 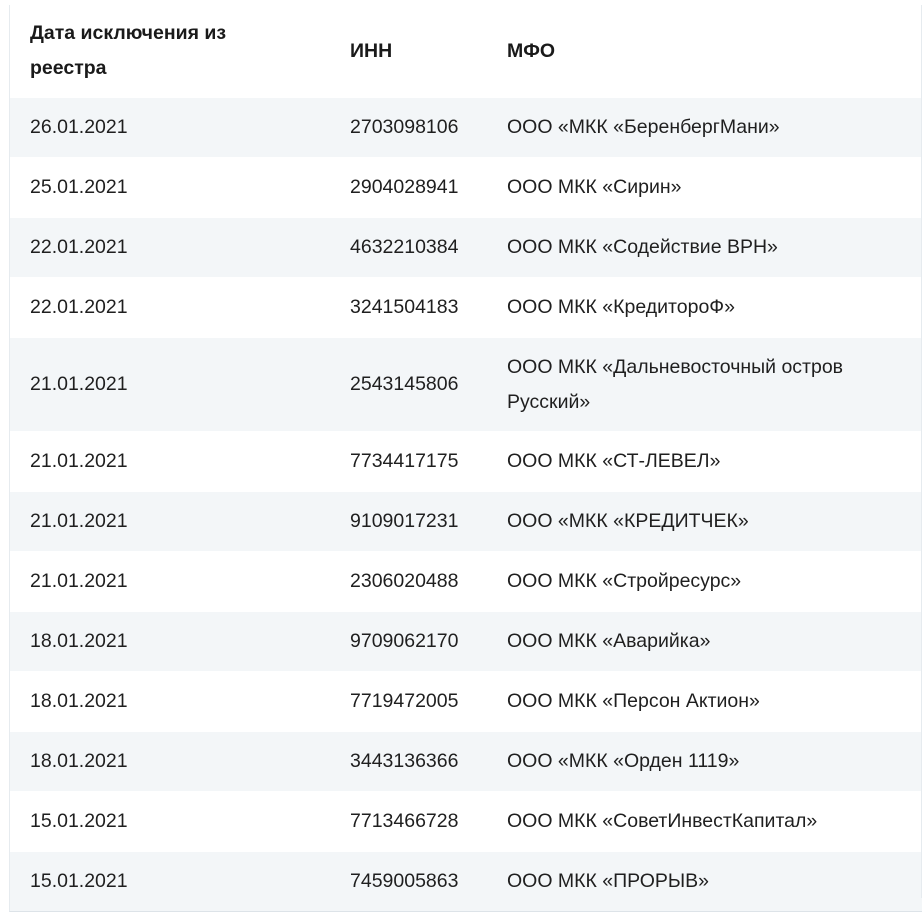 I want to click on table-row: 21.01.2021 9109017231 ООО «МКК «КРЕДИТЧЕК», so click(x=466, y=521).